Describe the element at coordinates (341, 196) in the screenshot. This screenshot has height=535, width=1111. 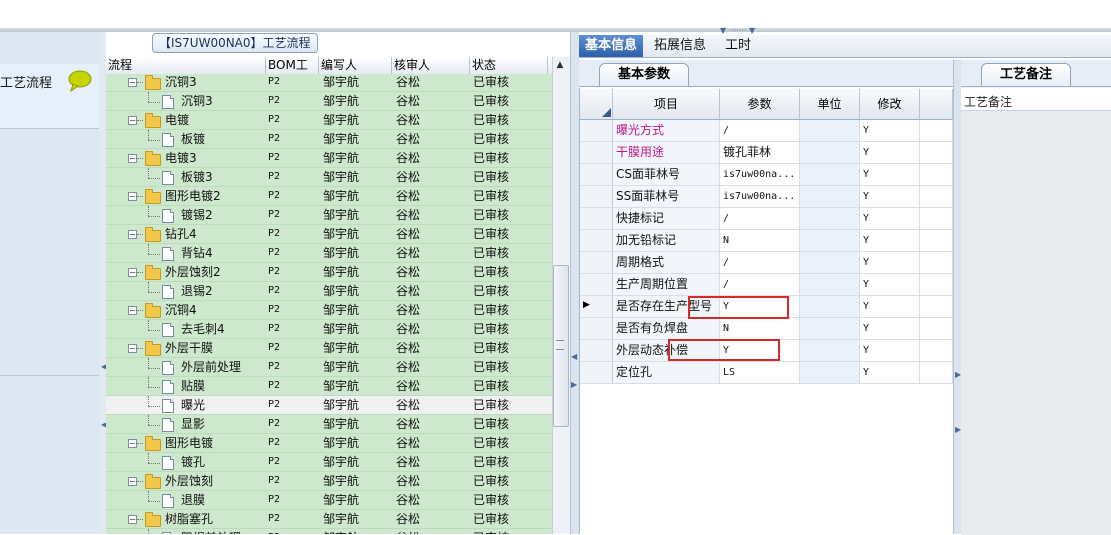
I see `author-cell: 邹宇航` at that location.